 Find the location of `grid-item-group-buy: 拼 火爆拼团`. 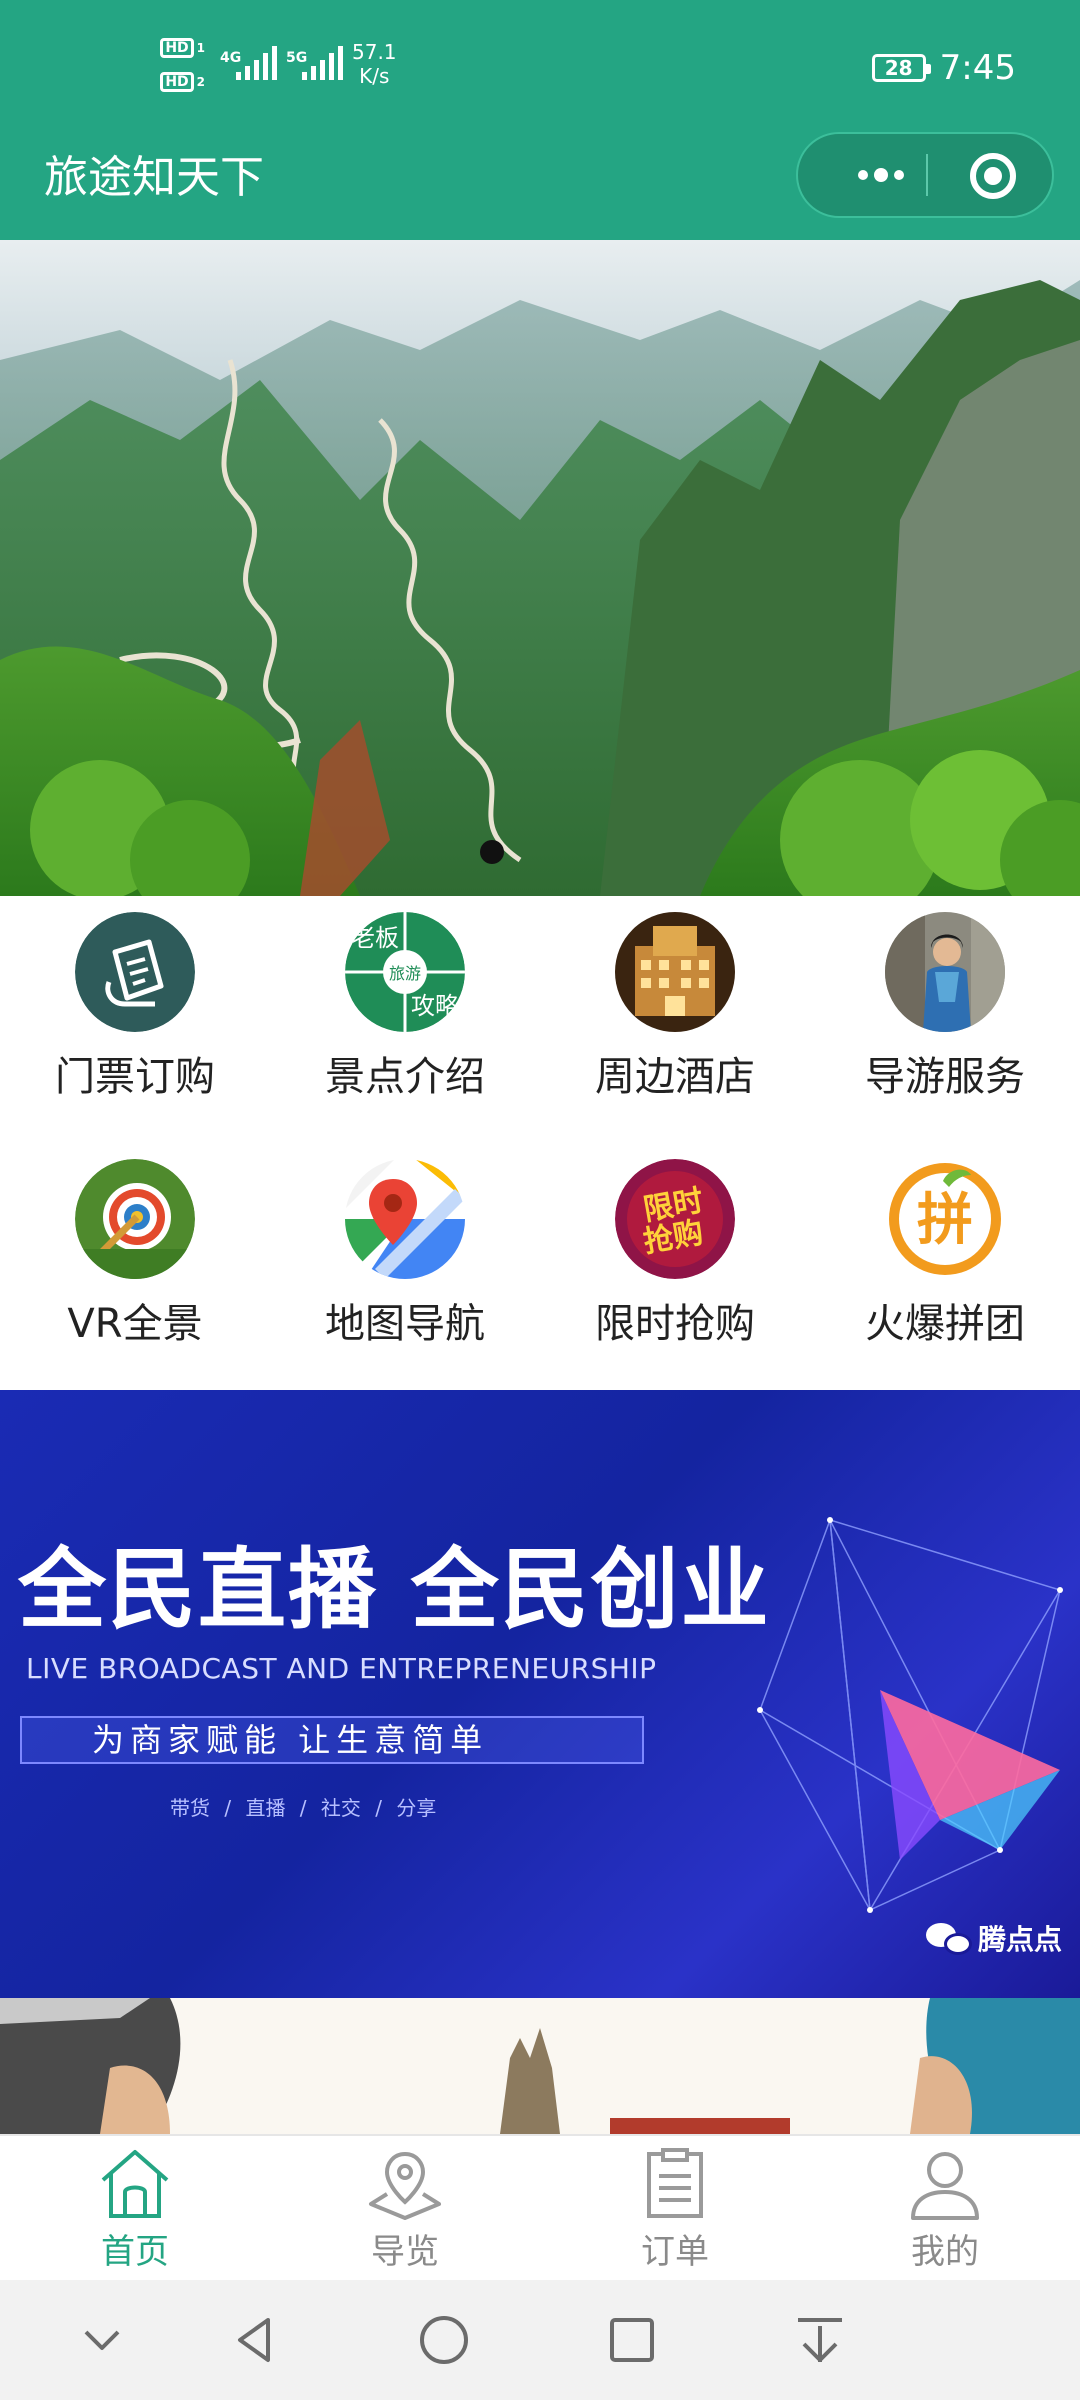

grid-item-group-buy: 拼 火爆拼团 is located at coordinates (945, 1266).